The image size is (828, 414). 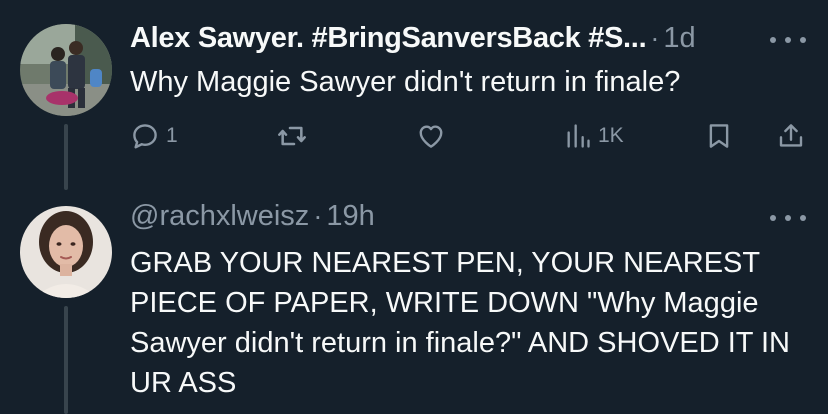 What do you see at coordinates (594, 136) in the screenshot?
I see `views-button: 1K` at bounding box center [594, 136].